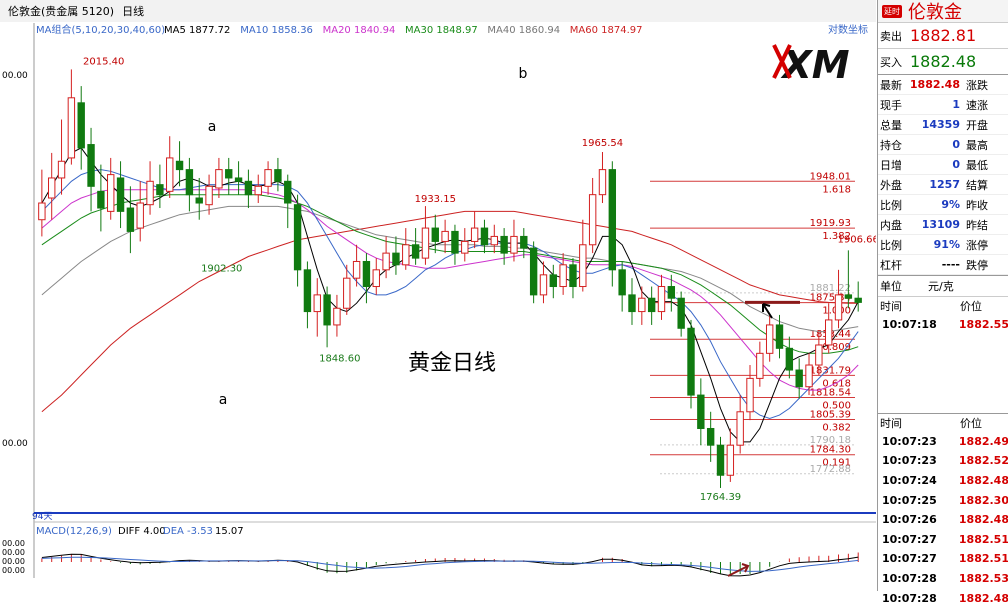 Image resolution: width=1008 pixels, height=608 pixels. I want to click on stat-label: 比例, so click(891, 245).